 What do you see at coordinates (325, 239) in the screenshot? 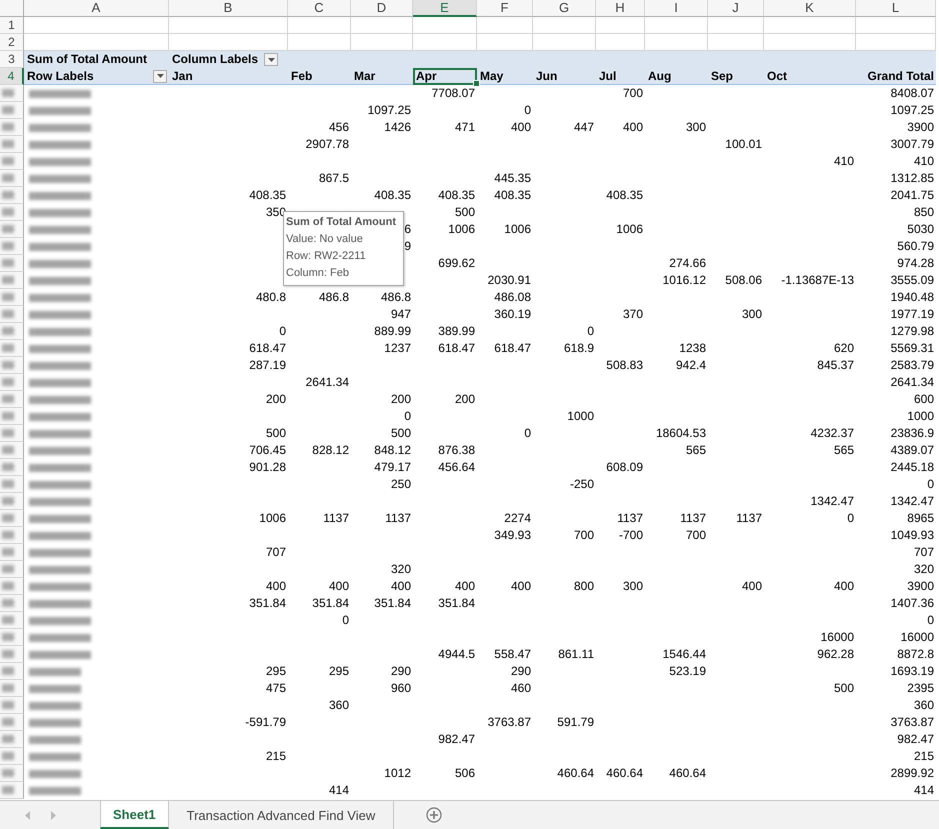
I see `tooltip-line: Value: No value` at bounding box center [325, 239].